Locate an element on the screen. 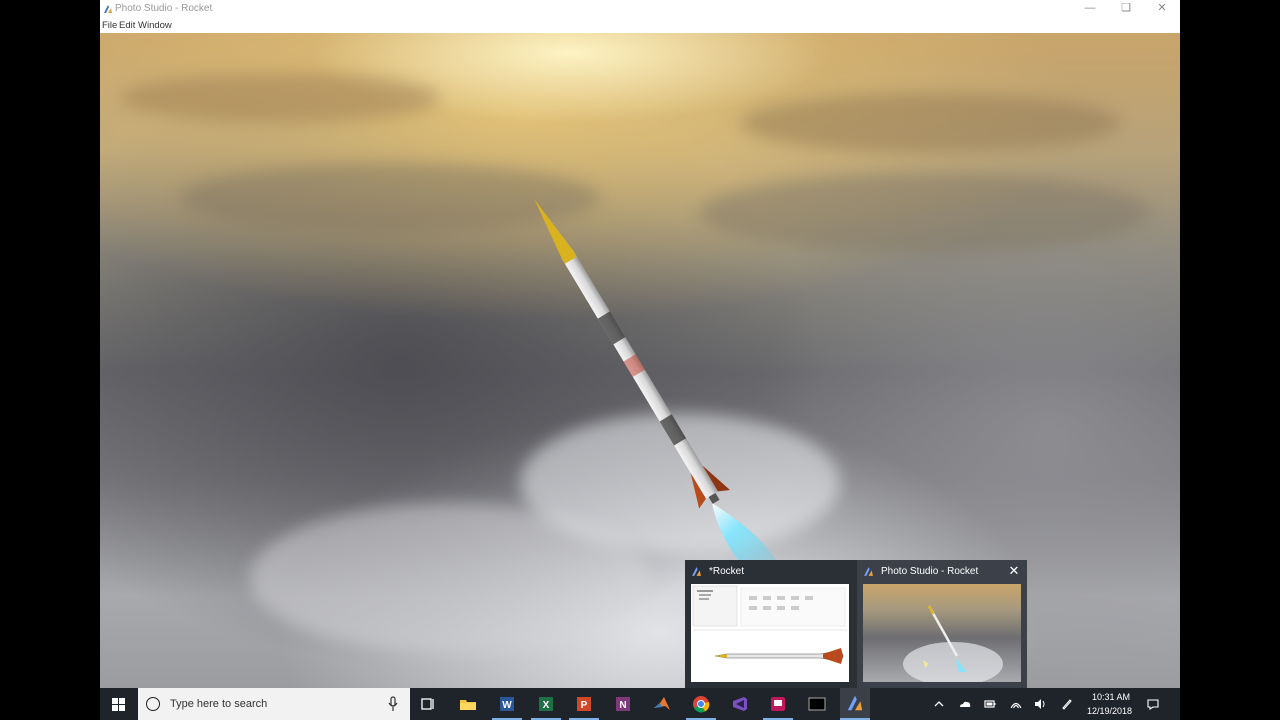  window-title: Photo Studio - Rocket is located at coordinates (164, 8).